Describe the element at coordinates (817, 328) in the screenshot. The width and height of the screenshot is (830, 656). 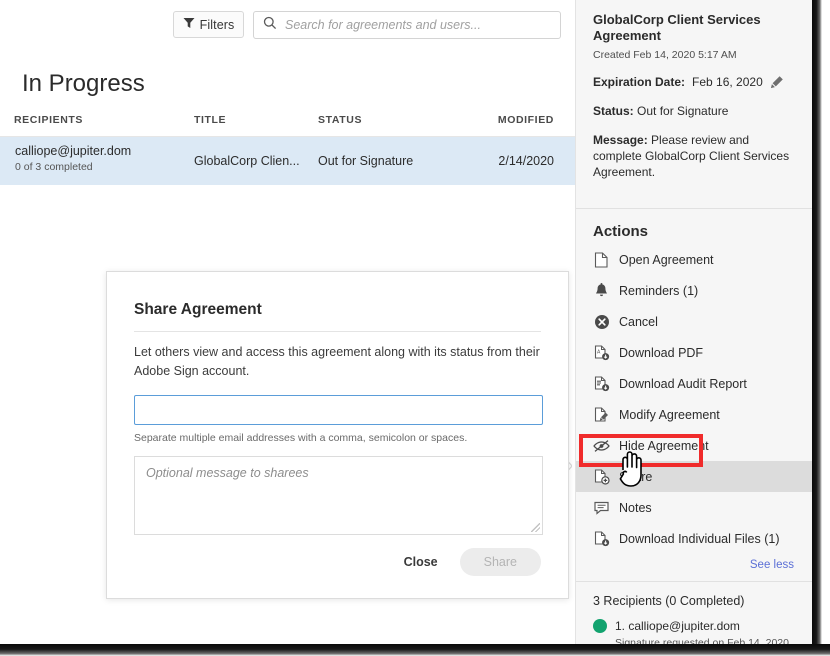
I see `window-shadow-right` at that location.